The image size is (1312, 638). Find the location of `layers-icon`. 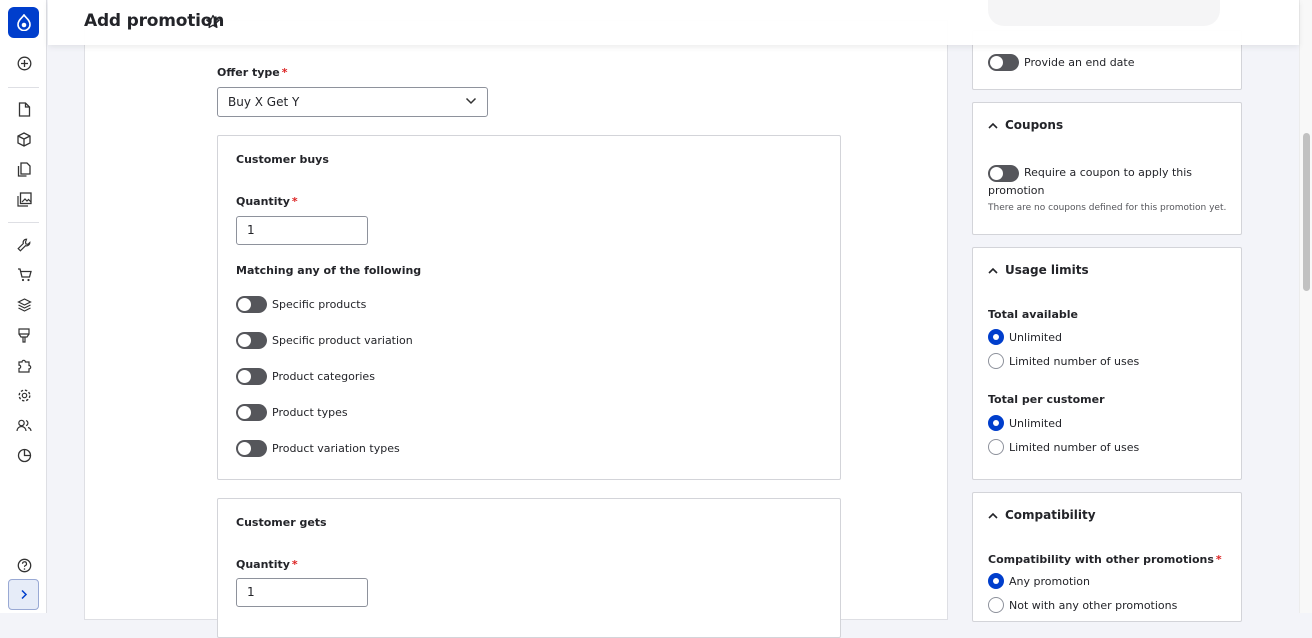

layers-icon is located at coordinates (24, 305).